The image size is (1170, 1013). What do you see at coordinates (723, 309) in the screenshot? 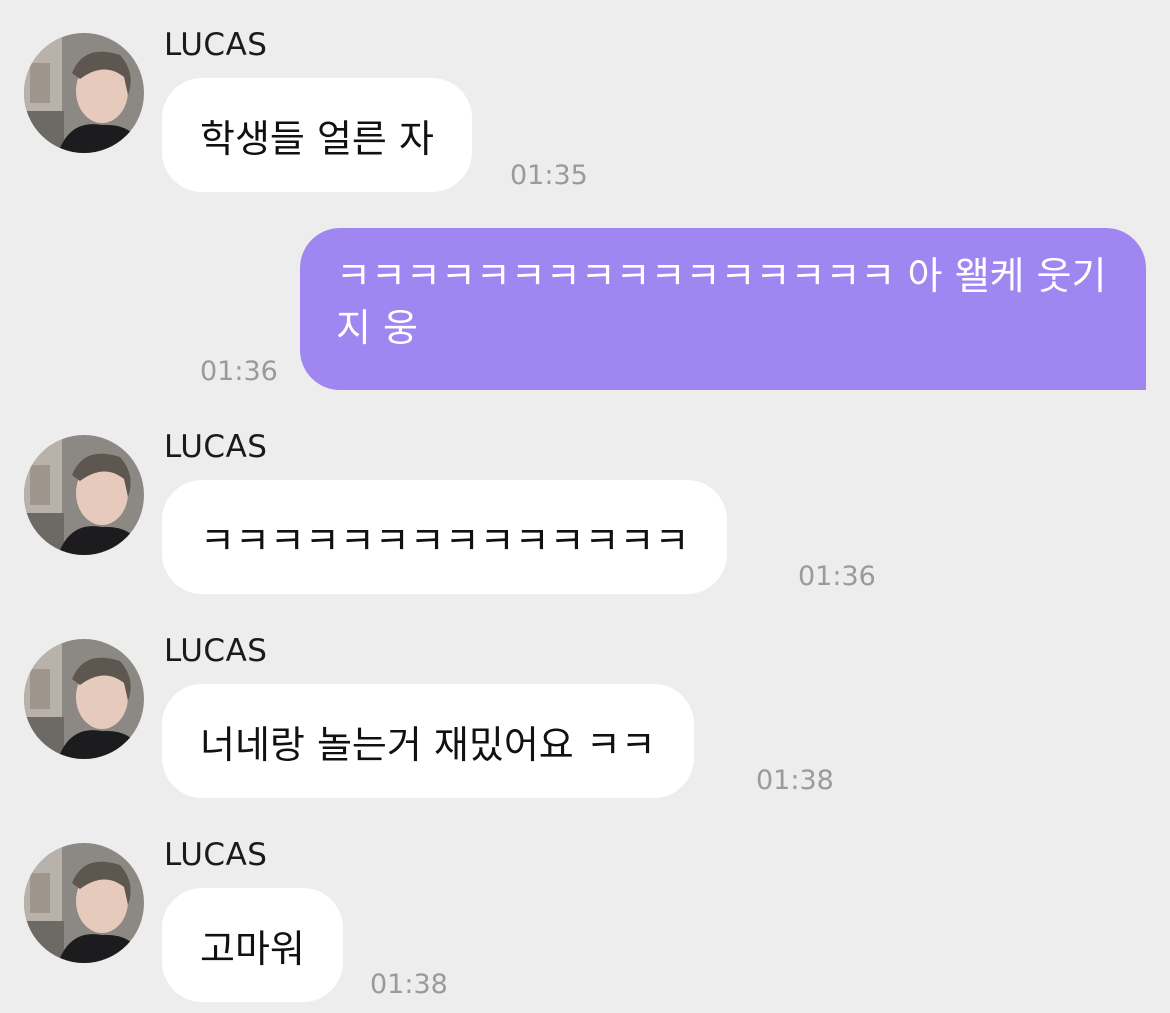
I see `outgoing-message-bubble: ㅋㅋㅋㅋㅋㅋㅋㅋㅋㅋㅋㅋㅋㅋㅋㅋ 아 왤케 웃기지 웅` at bounding box center [723, 309].